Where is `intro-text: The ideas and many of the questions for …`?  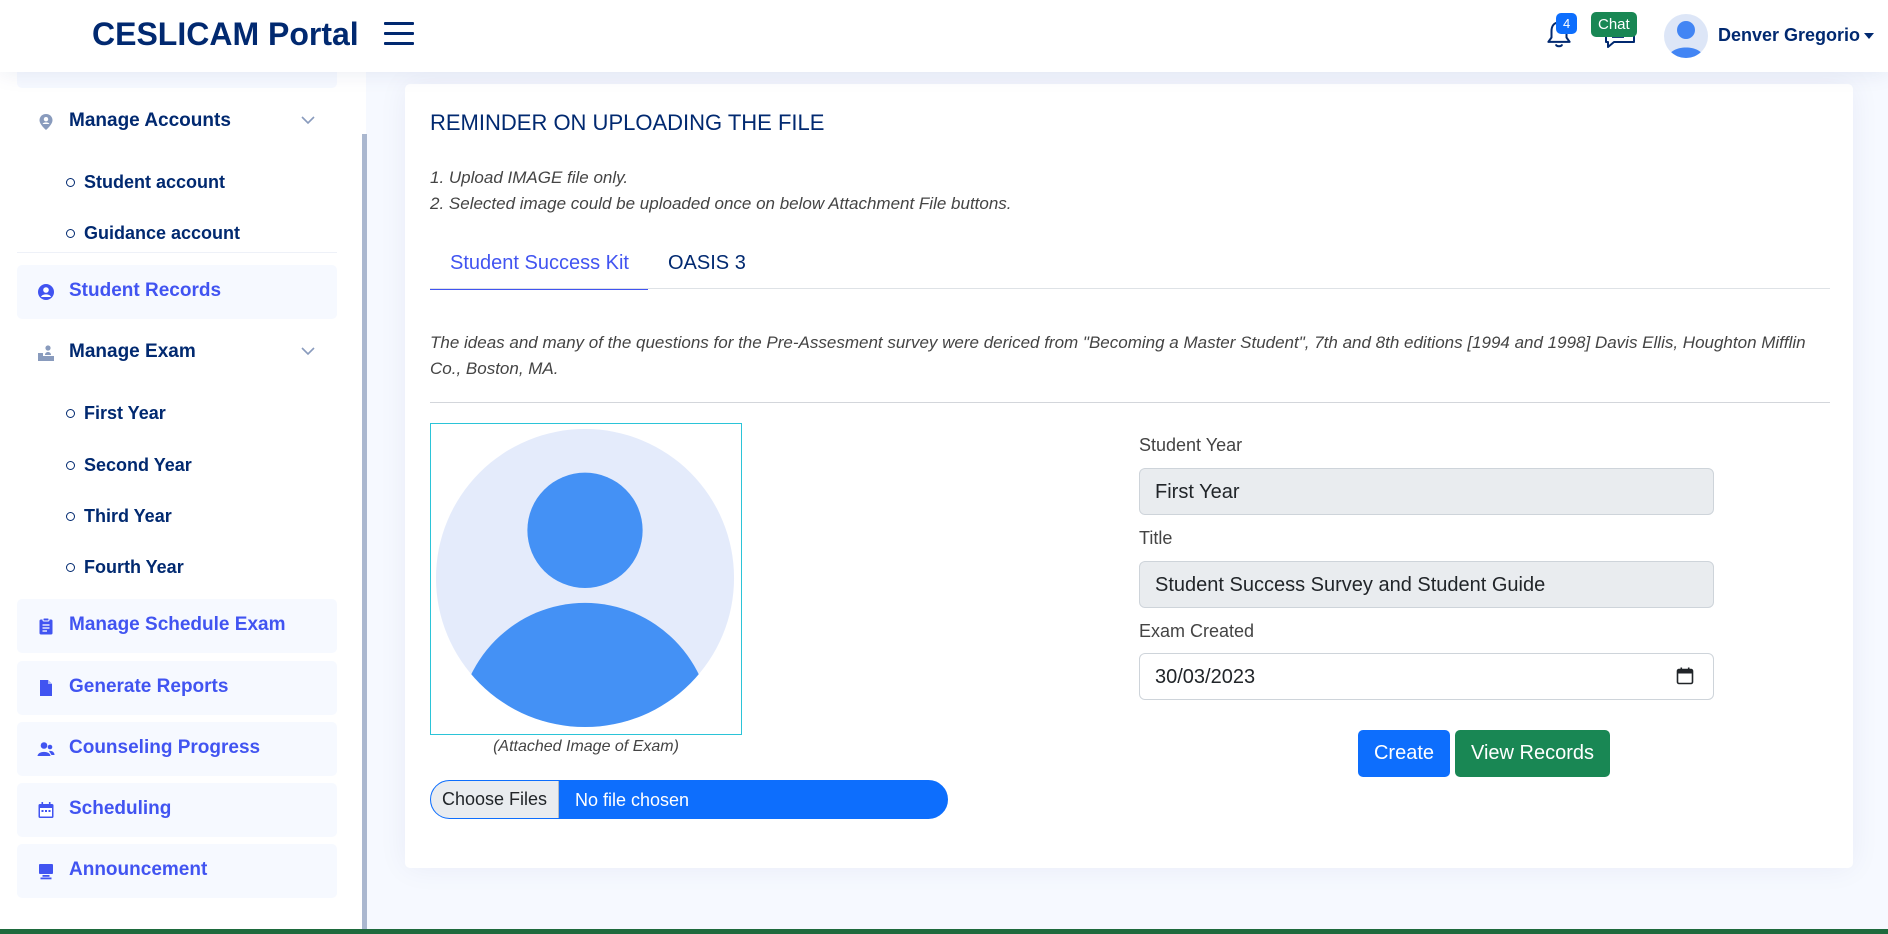 intro-text: The ideas and many of the questions for … is located at coordinates (1118, 355).